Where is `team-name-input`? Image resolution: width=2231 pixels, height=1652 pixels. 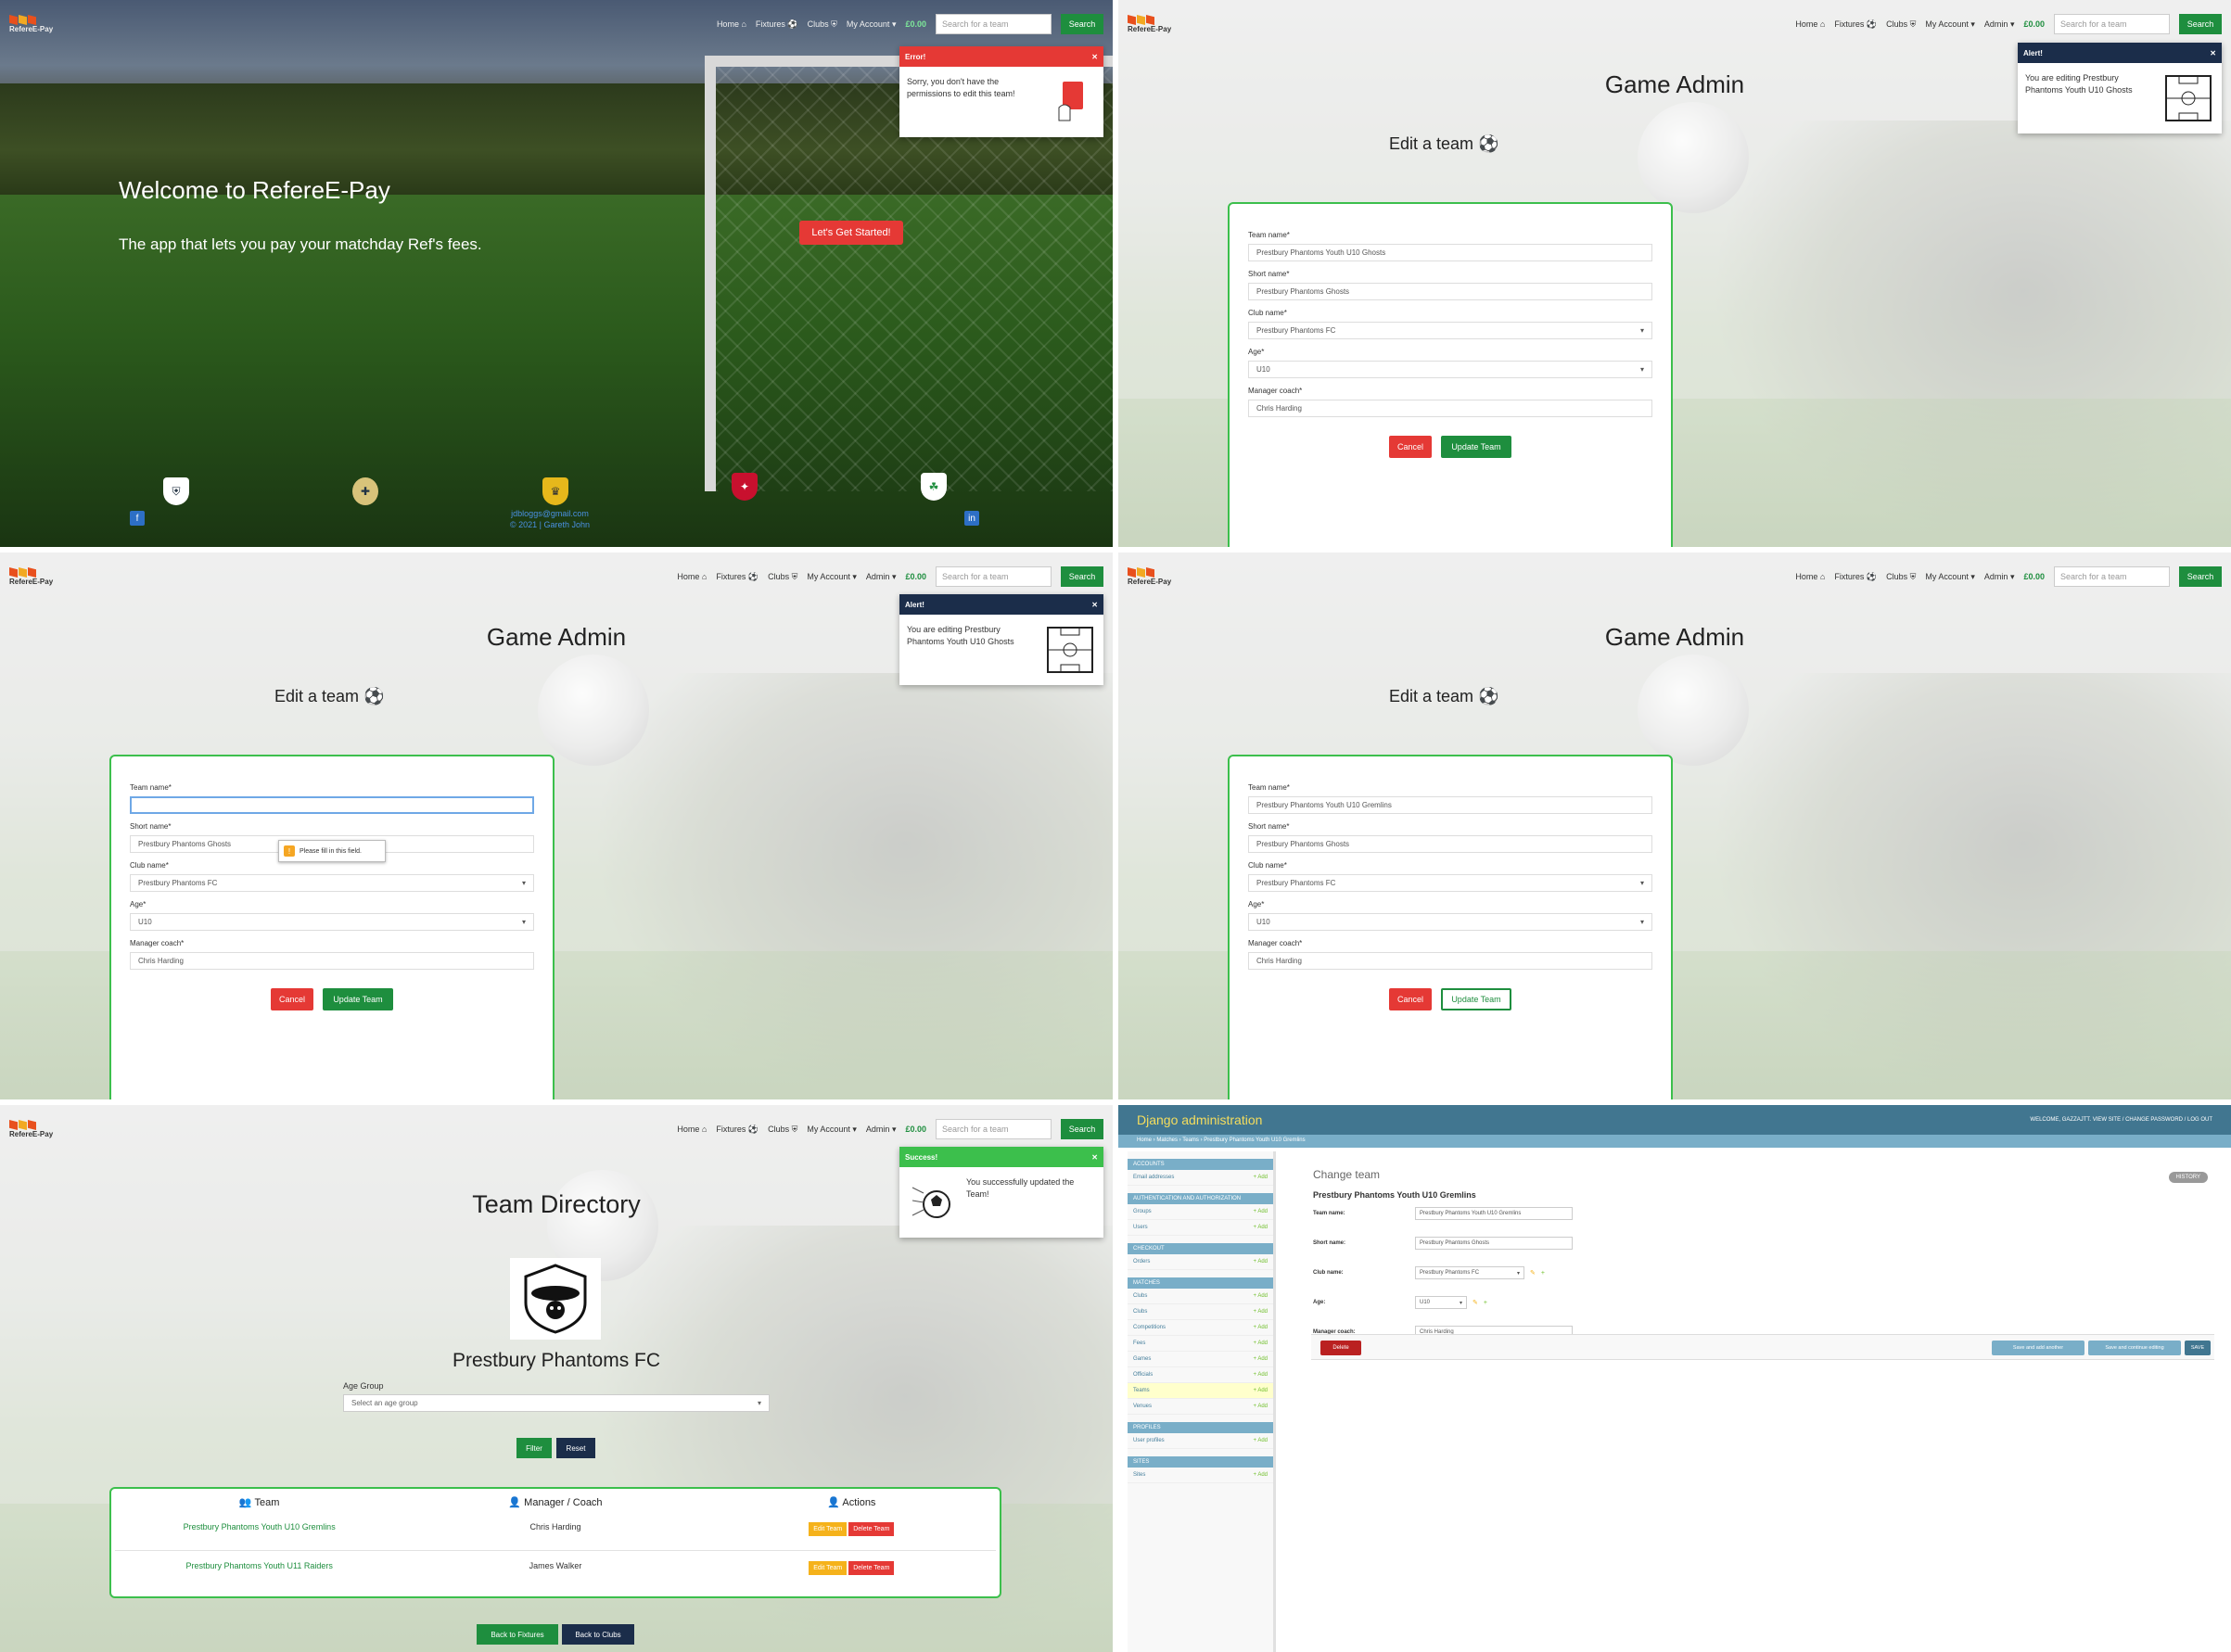 team-name-input is located at coordinates (332, 805).